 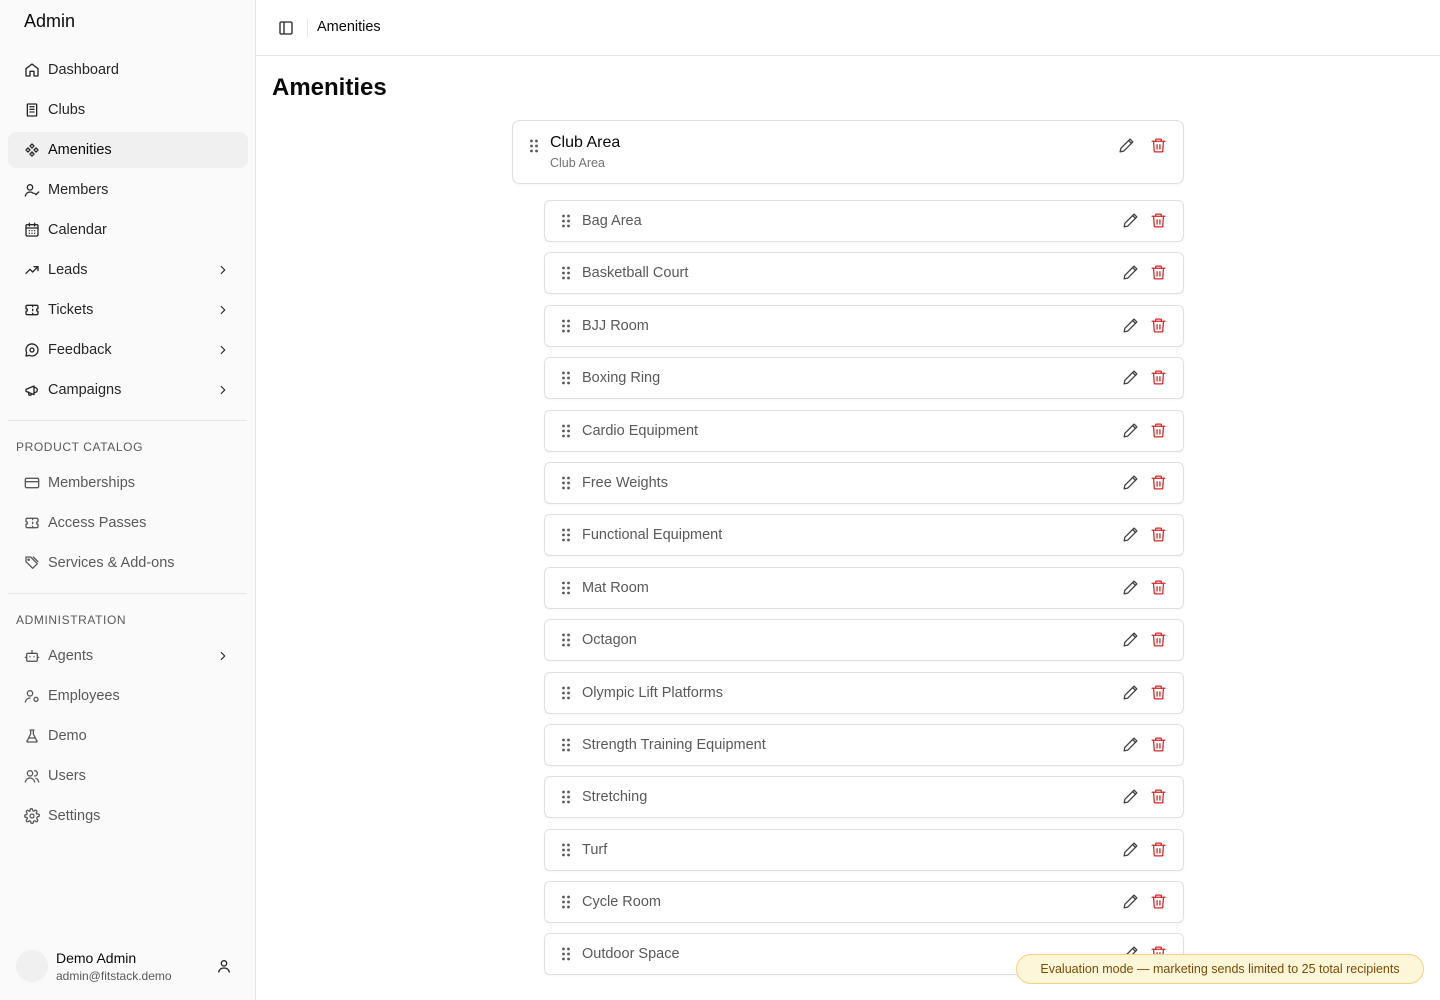 What do you see at coordinates (128, 230) in the screenshot?
I see `sidebar-item-calendar: Calendar` at bounding box center [128, 230].